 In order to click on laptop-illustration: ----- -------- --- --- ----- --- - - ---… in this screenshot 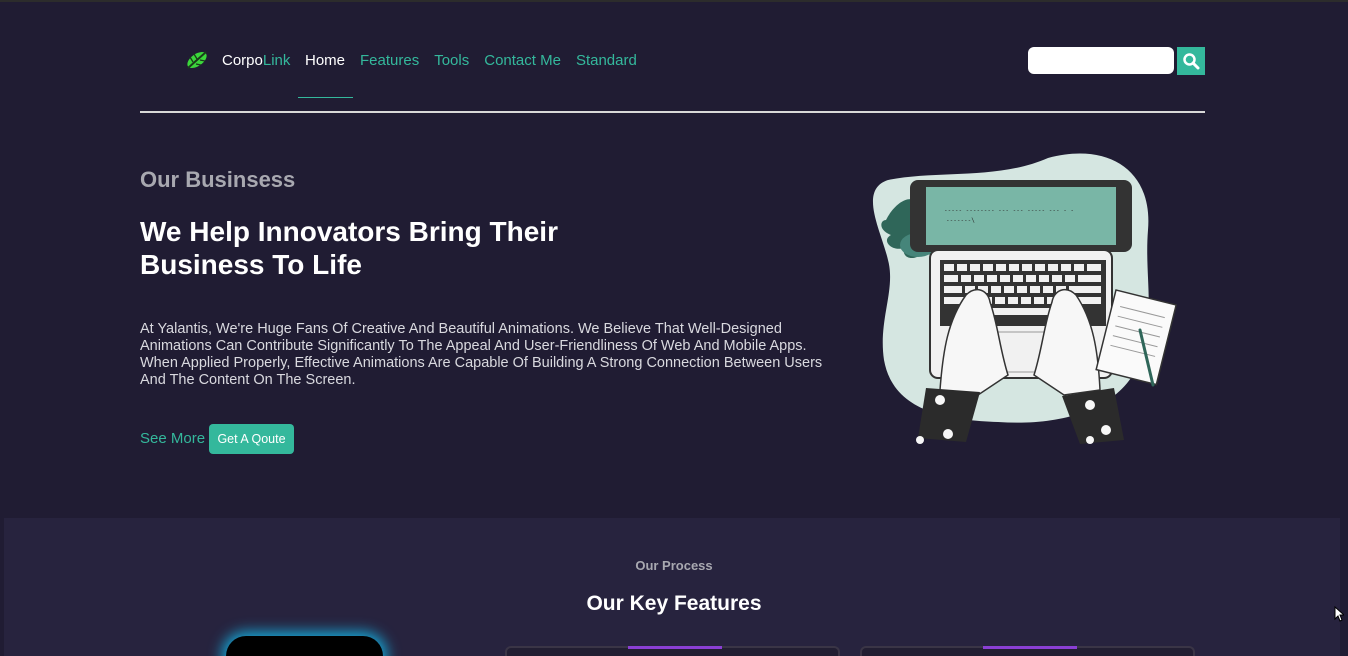, I will do `click(1025, 298)`.